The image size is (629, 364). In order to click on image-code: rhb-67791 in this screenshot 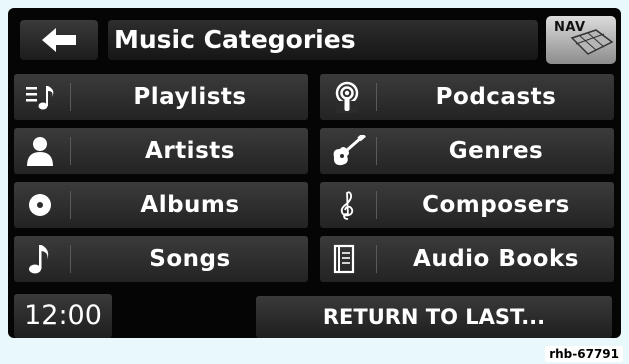, I will do `click(584, 354)`.